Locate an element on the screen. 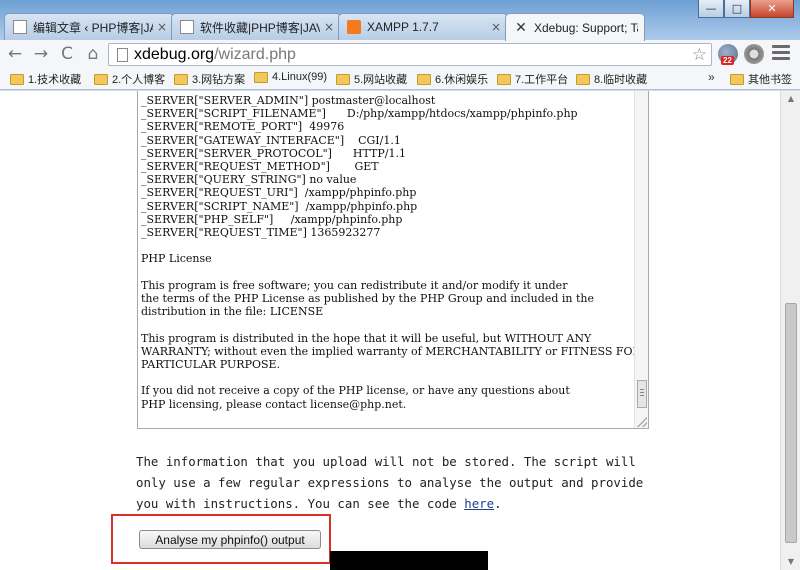 This screenshot has width=800, height=570. bookmark-folder: 8.临时收藏 is located at coordinates (611, 79).